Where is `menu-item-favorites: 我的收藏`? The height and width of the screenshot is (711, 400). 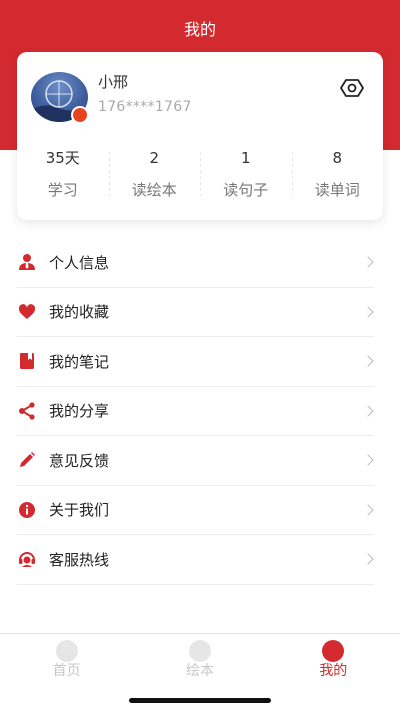 menu-item-favorites: 我的收藏 is located at coordinates (195, 312).